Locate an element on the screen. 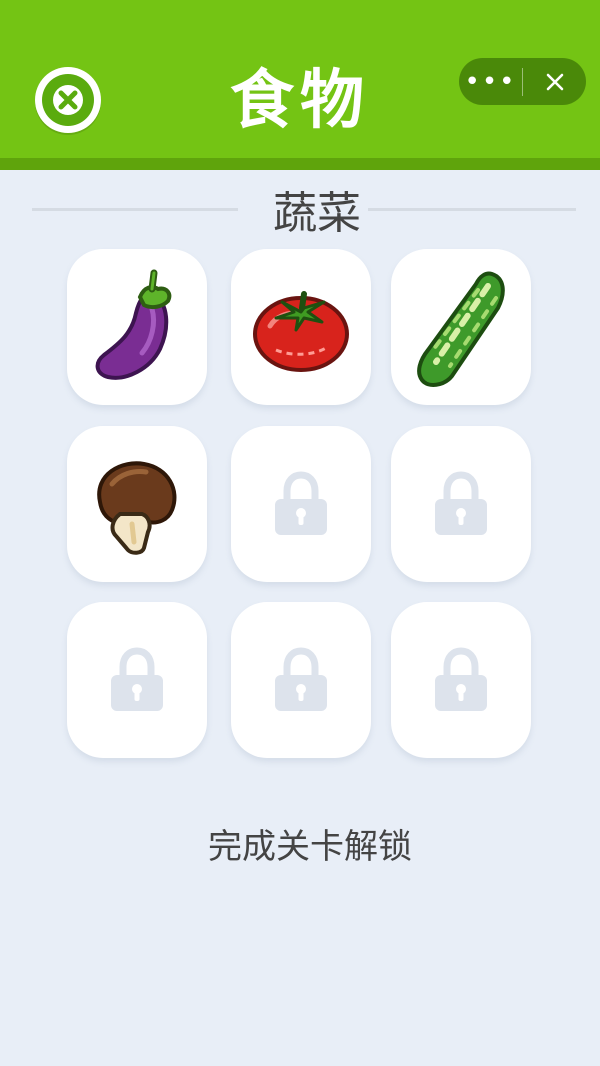  unlock-hint: 完成关卡解锁 is located at coordinates (310, 847).